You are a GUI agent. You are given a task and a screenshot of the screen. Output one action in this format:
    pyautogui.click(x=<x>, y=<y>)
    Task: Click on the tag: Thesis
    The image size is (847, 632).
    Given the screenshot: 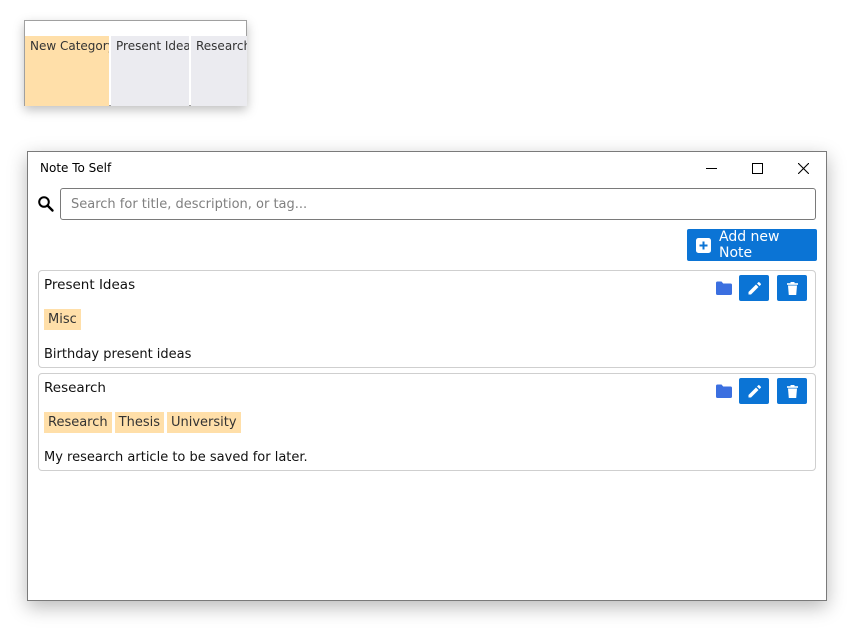 What is the action you would take?
    pyautogui.click(x=139, y=422)
    